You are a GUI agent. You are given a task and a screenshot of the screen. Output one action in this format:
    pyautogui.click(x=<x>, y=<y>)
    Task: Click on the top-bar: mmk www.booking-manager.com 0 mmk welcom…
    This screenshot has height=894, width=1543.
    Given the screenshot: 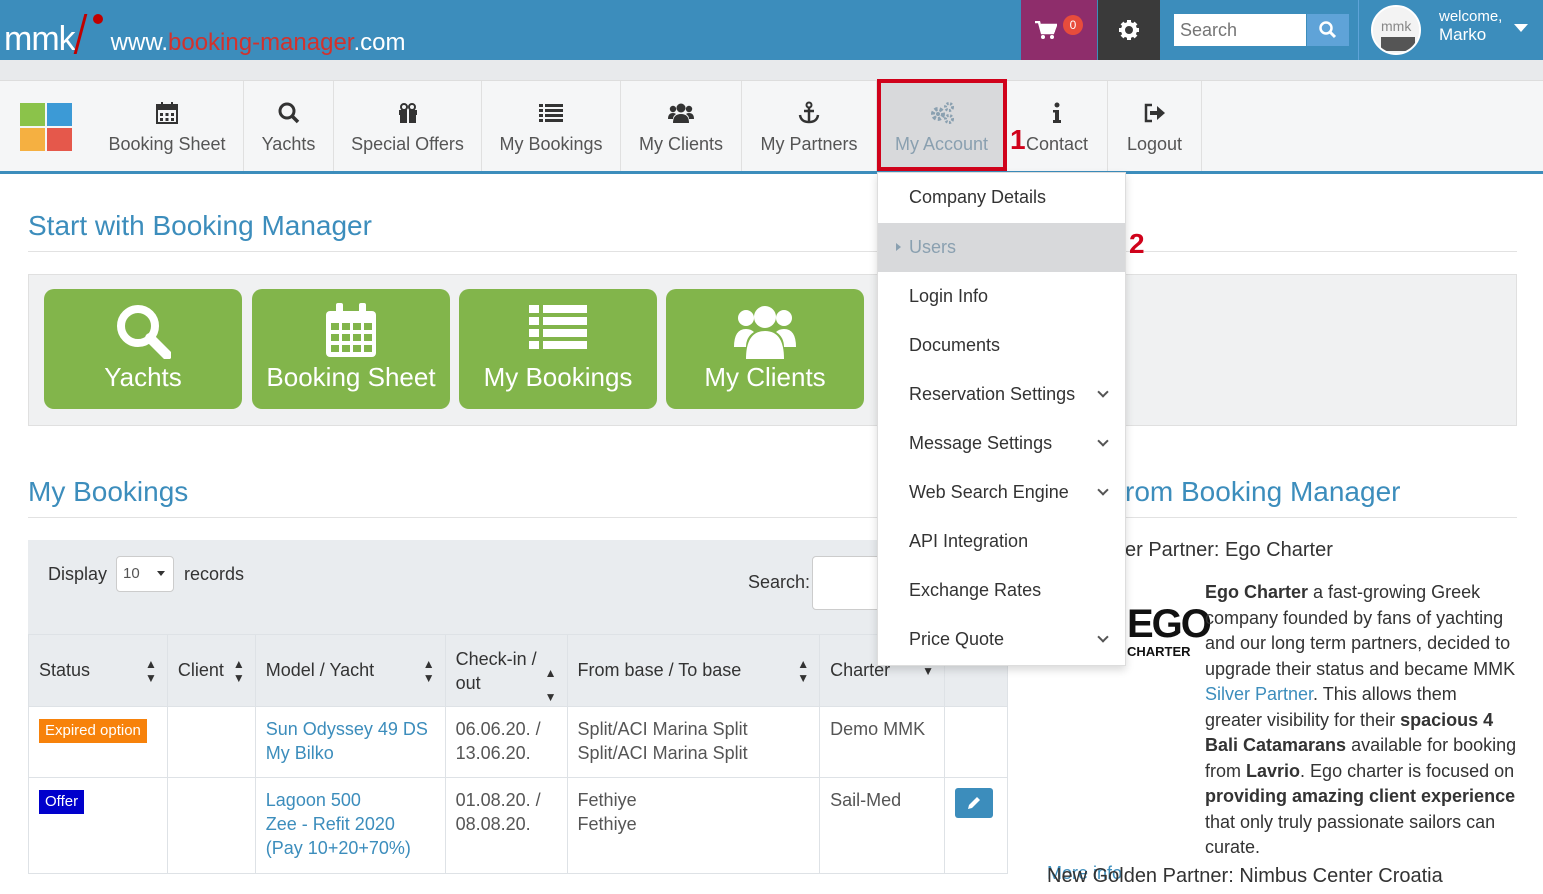 What is the action you would take?
    pyautogui.click(x=771, y=30)
    